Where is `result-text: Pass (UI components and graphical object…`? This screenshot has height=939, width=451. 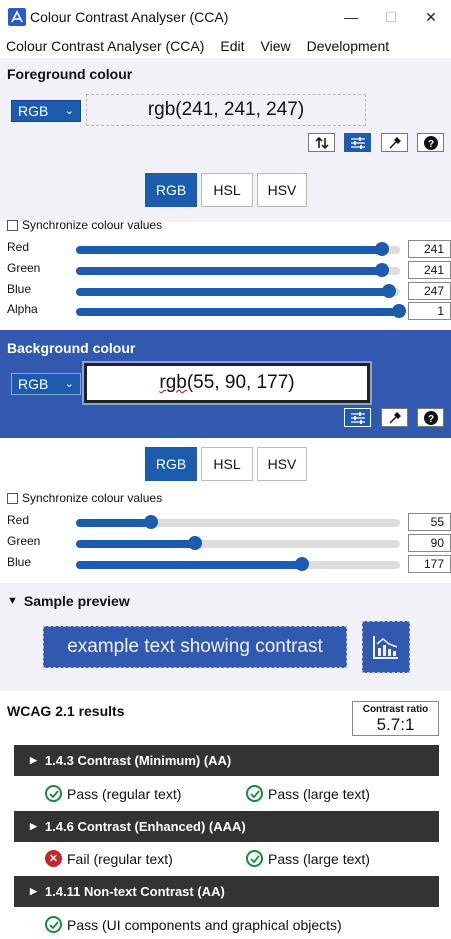 result-text: Pass (UI components and graphical object… is located at coordinates (204, 924).